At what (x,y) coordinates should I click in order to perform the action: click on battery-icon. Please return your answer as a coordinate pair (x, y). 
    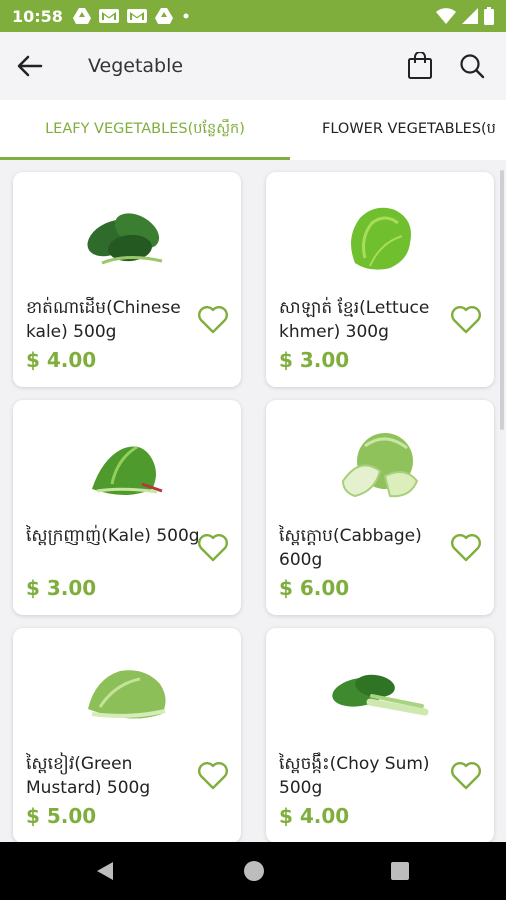
    Looking at the image, I should click on (489, 16).